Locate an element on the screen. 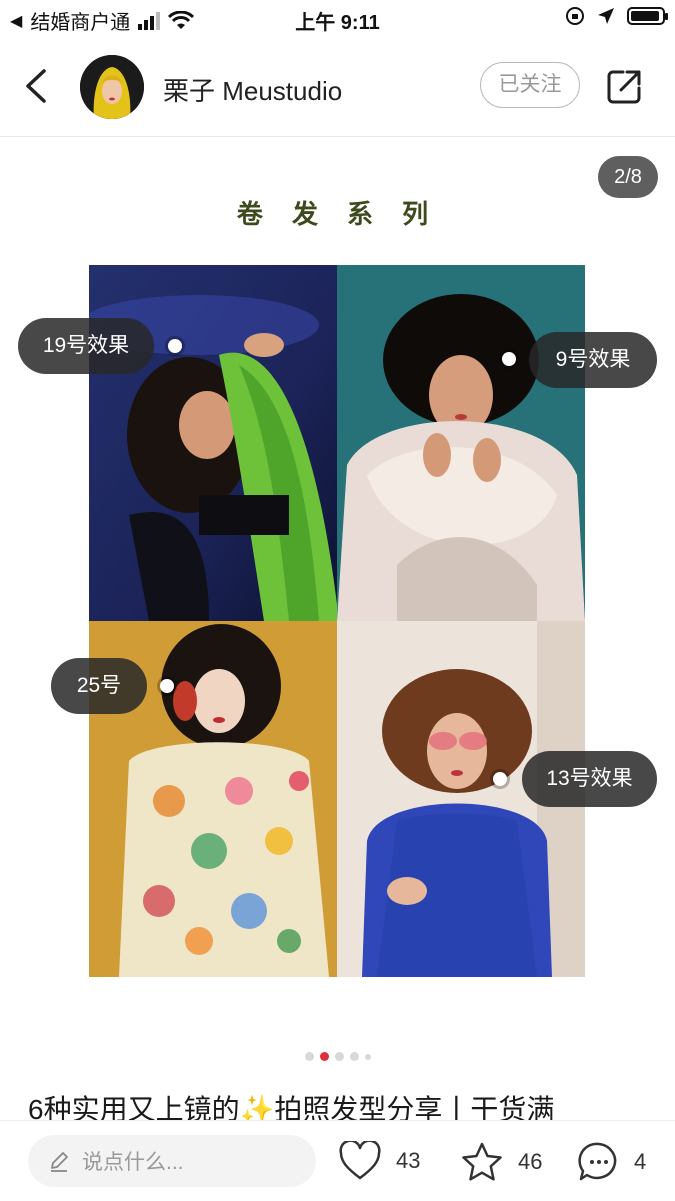 Image resolution: width=675 pixels, height=1201 pixels. author-avatar is located at coordinates (112, 87).